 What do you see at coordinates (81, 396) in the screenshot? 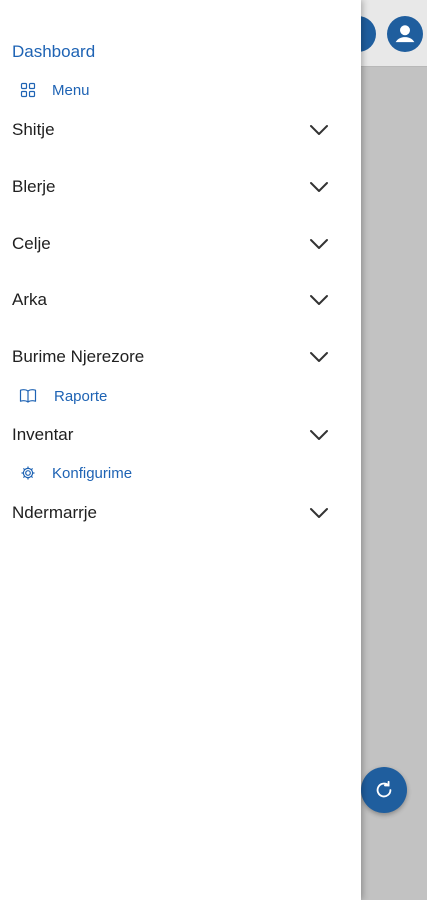
I see `raporte-label: Raporte` at bounding box center [81, 396].